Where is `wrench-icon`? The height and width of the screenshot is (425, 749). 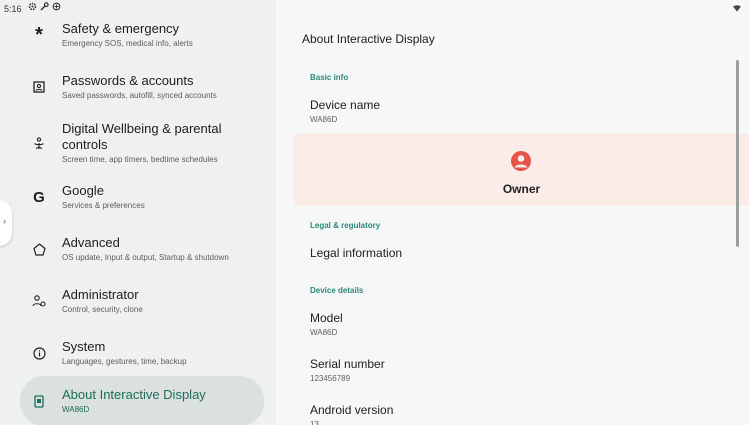
wrench-icon is located at coordinates (44, 6).